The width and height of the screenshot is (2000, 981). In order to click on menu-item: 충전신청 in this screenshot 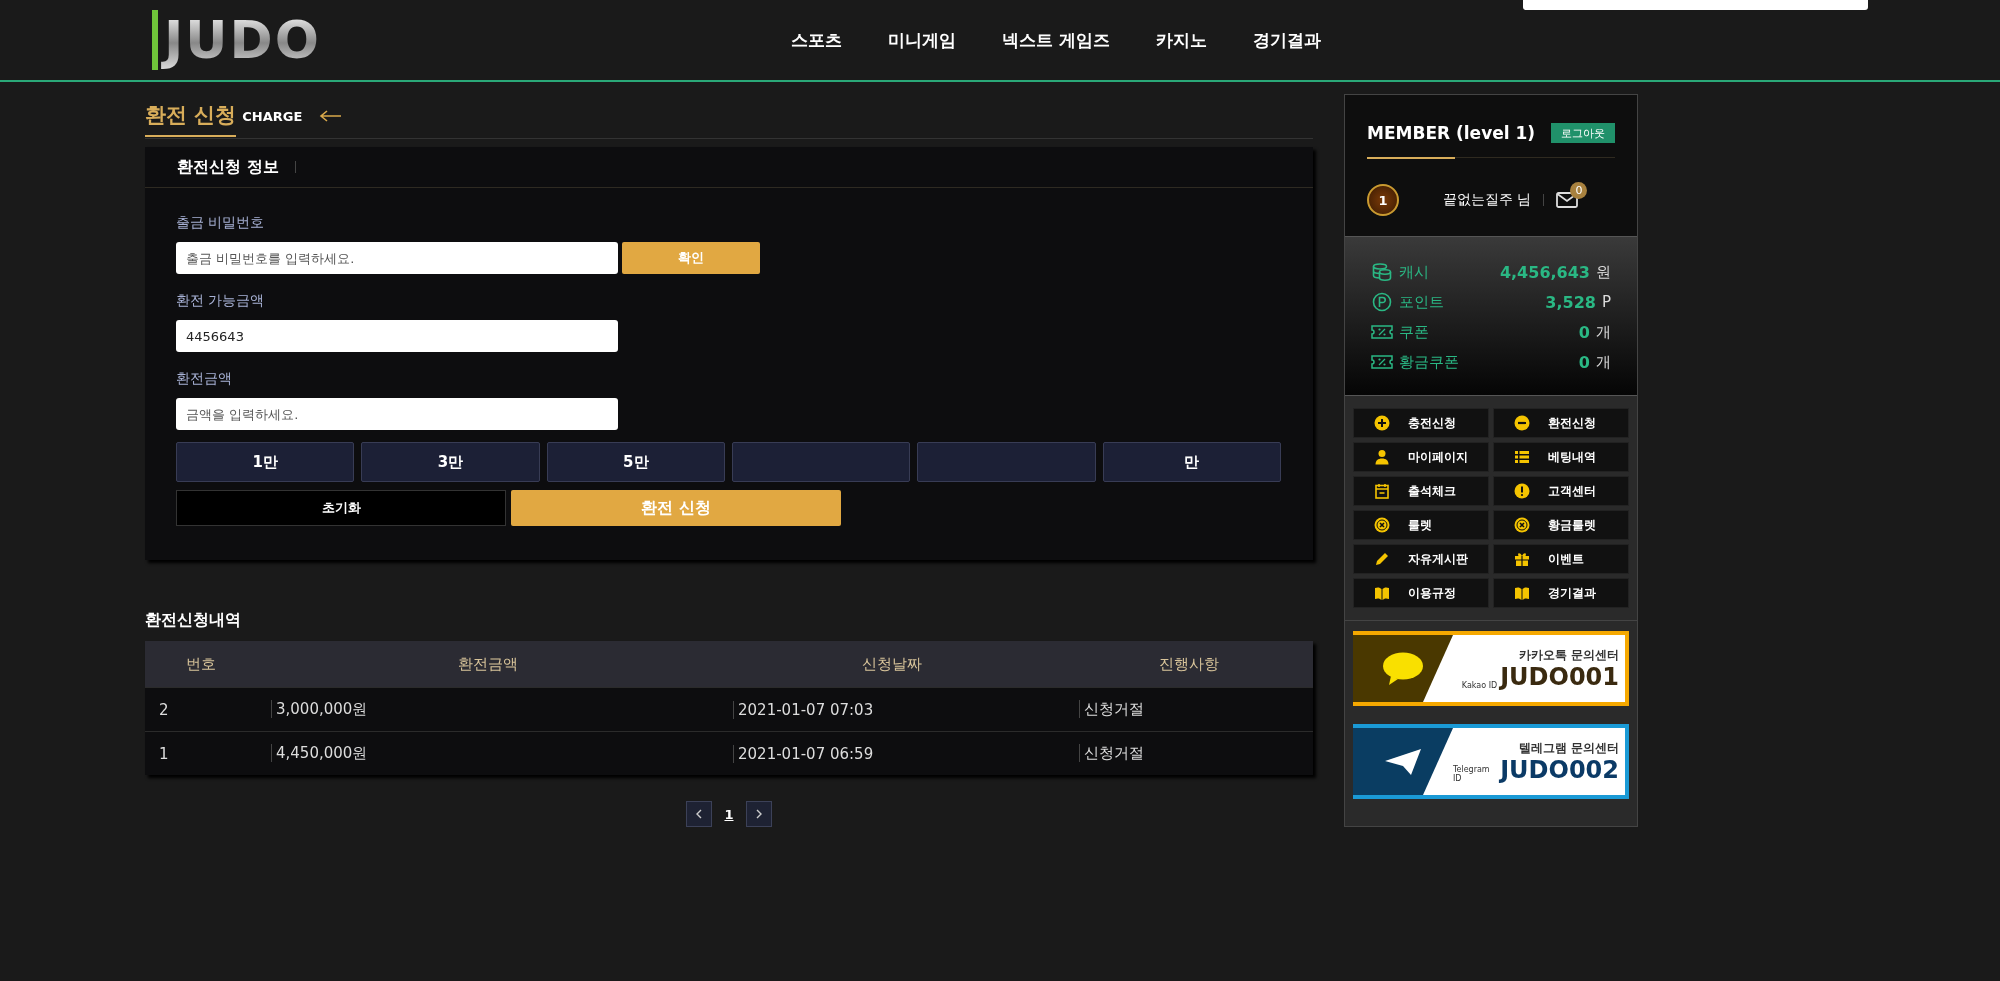, I will do `click(1421, 423)`.